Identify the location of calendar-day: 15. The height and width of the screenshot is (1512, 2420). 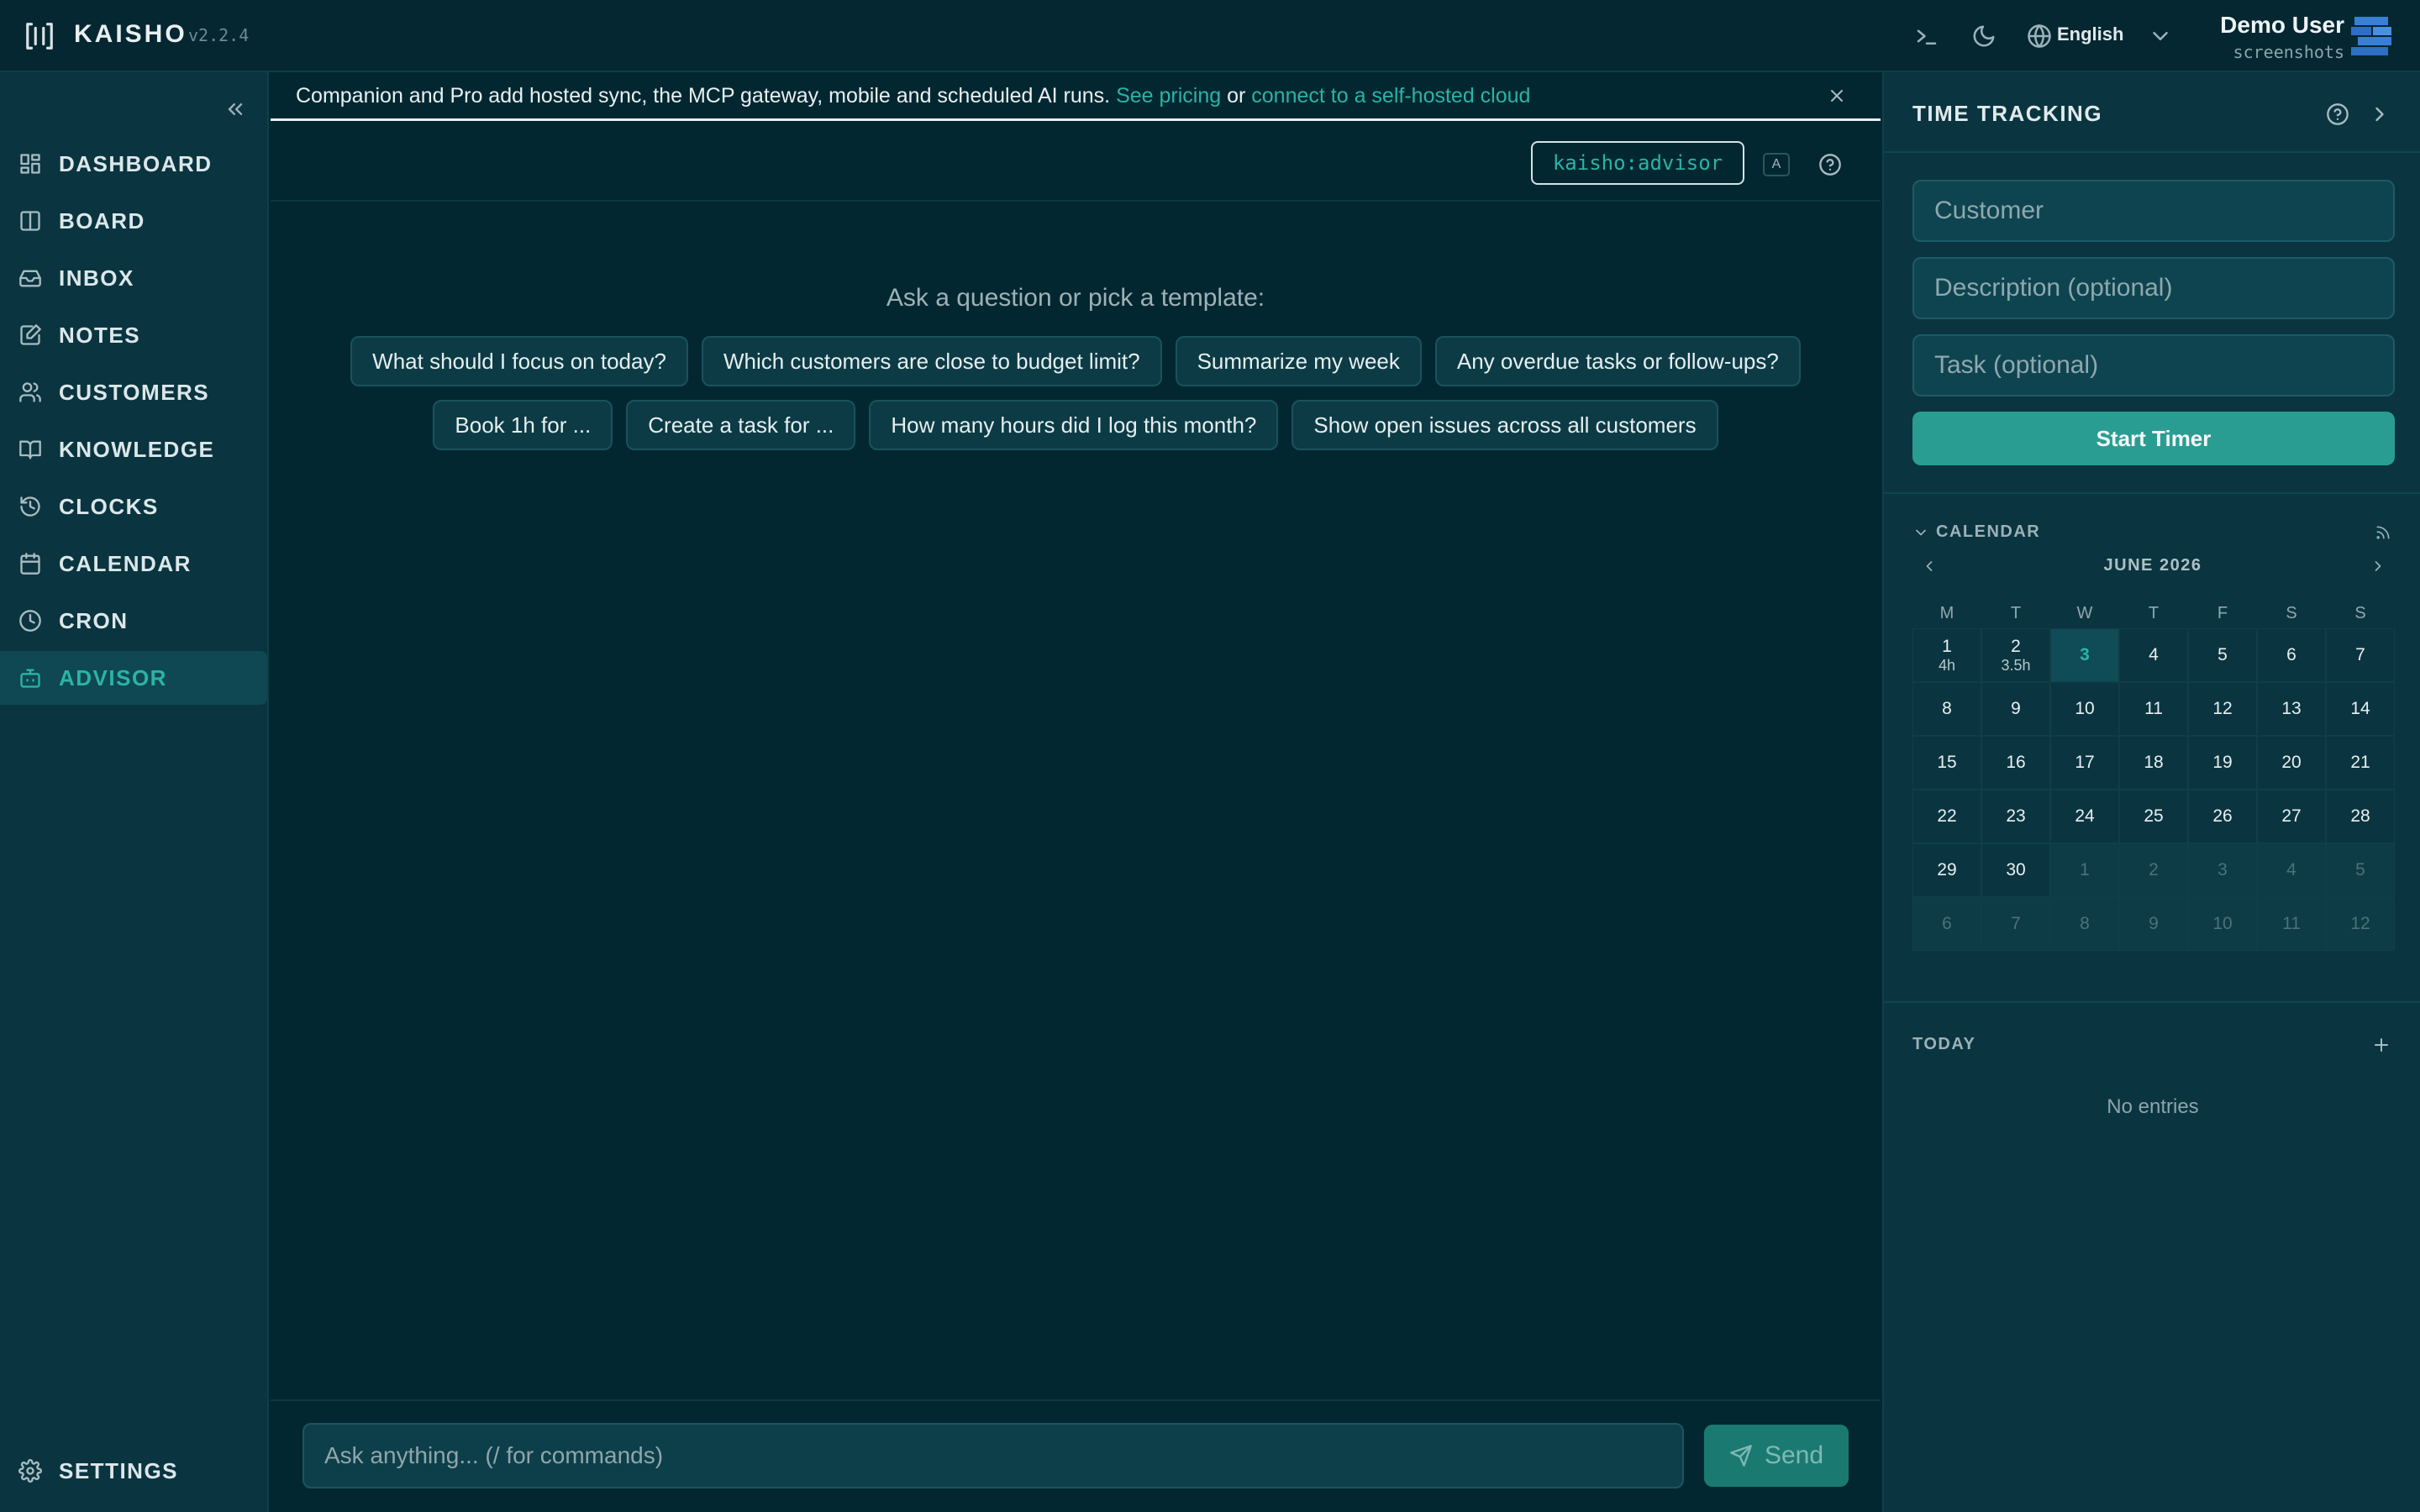
(1946, 763).